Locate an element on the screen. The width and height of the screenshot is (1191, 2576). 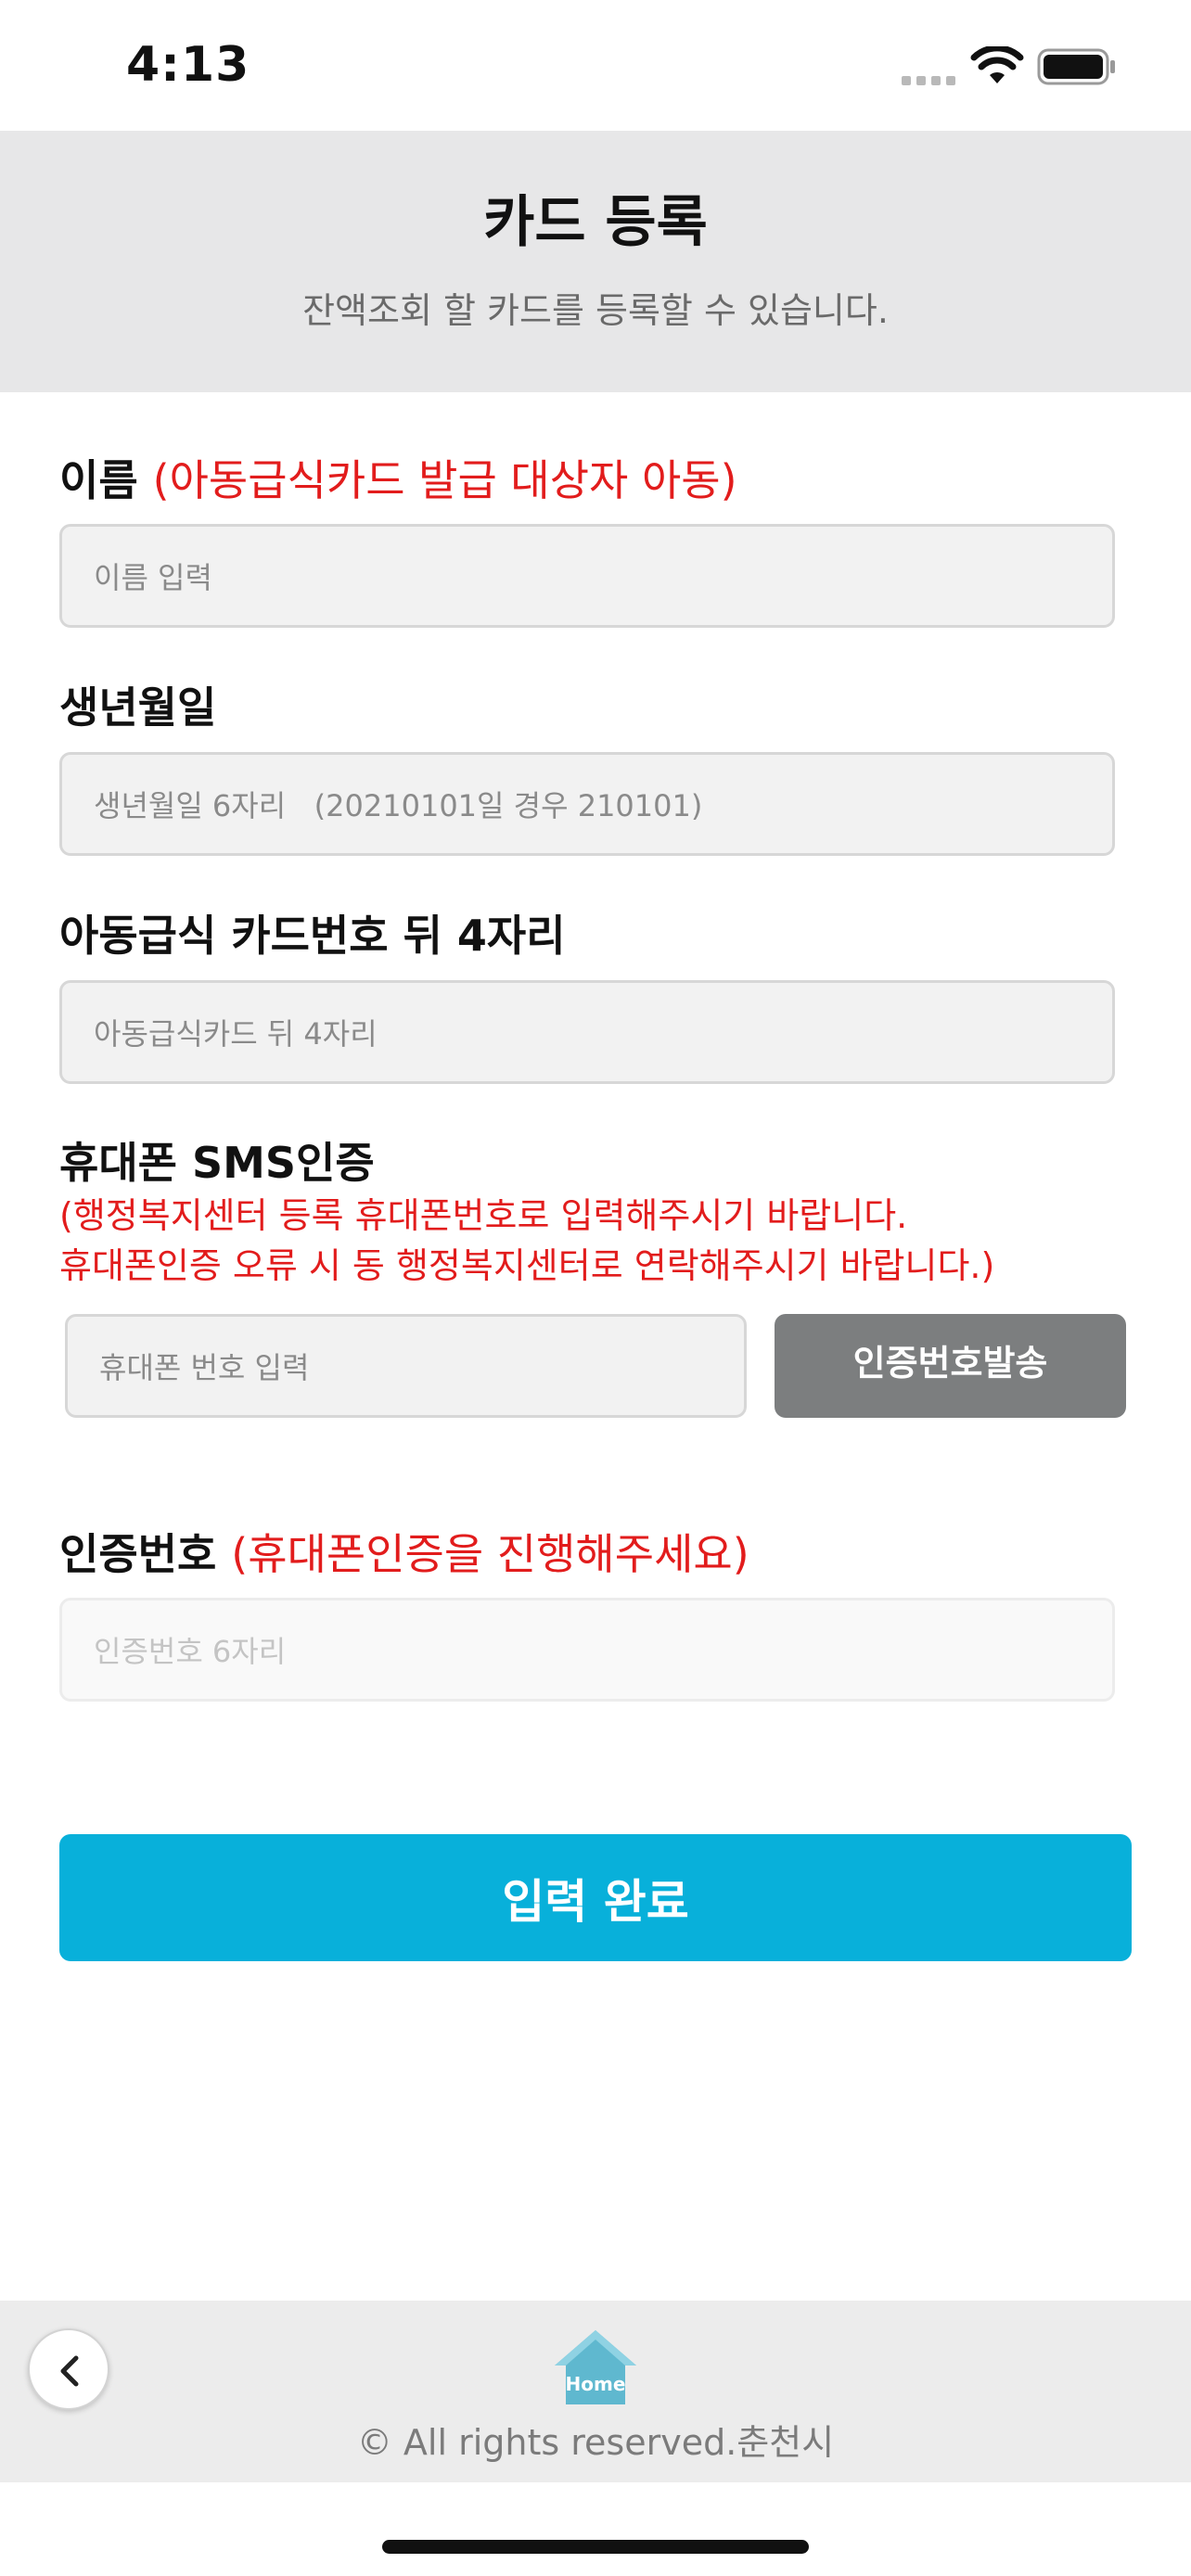
wifi-icon is located at coordinates (997, 64).